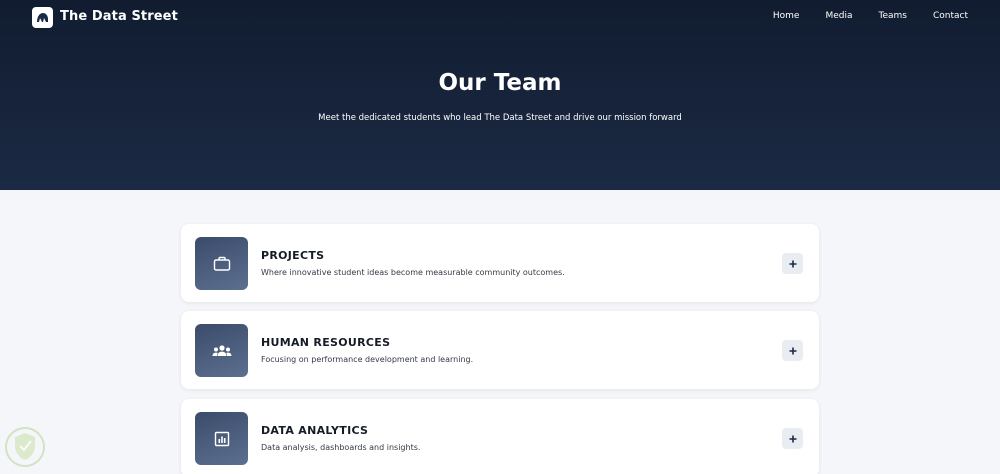 The image size is (1000, 474). I want to click on card-title: DATA ANALYTICS, so click(315, 430).